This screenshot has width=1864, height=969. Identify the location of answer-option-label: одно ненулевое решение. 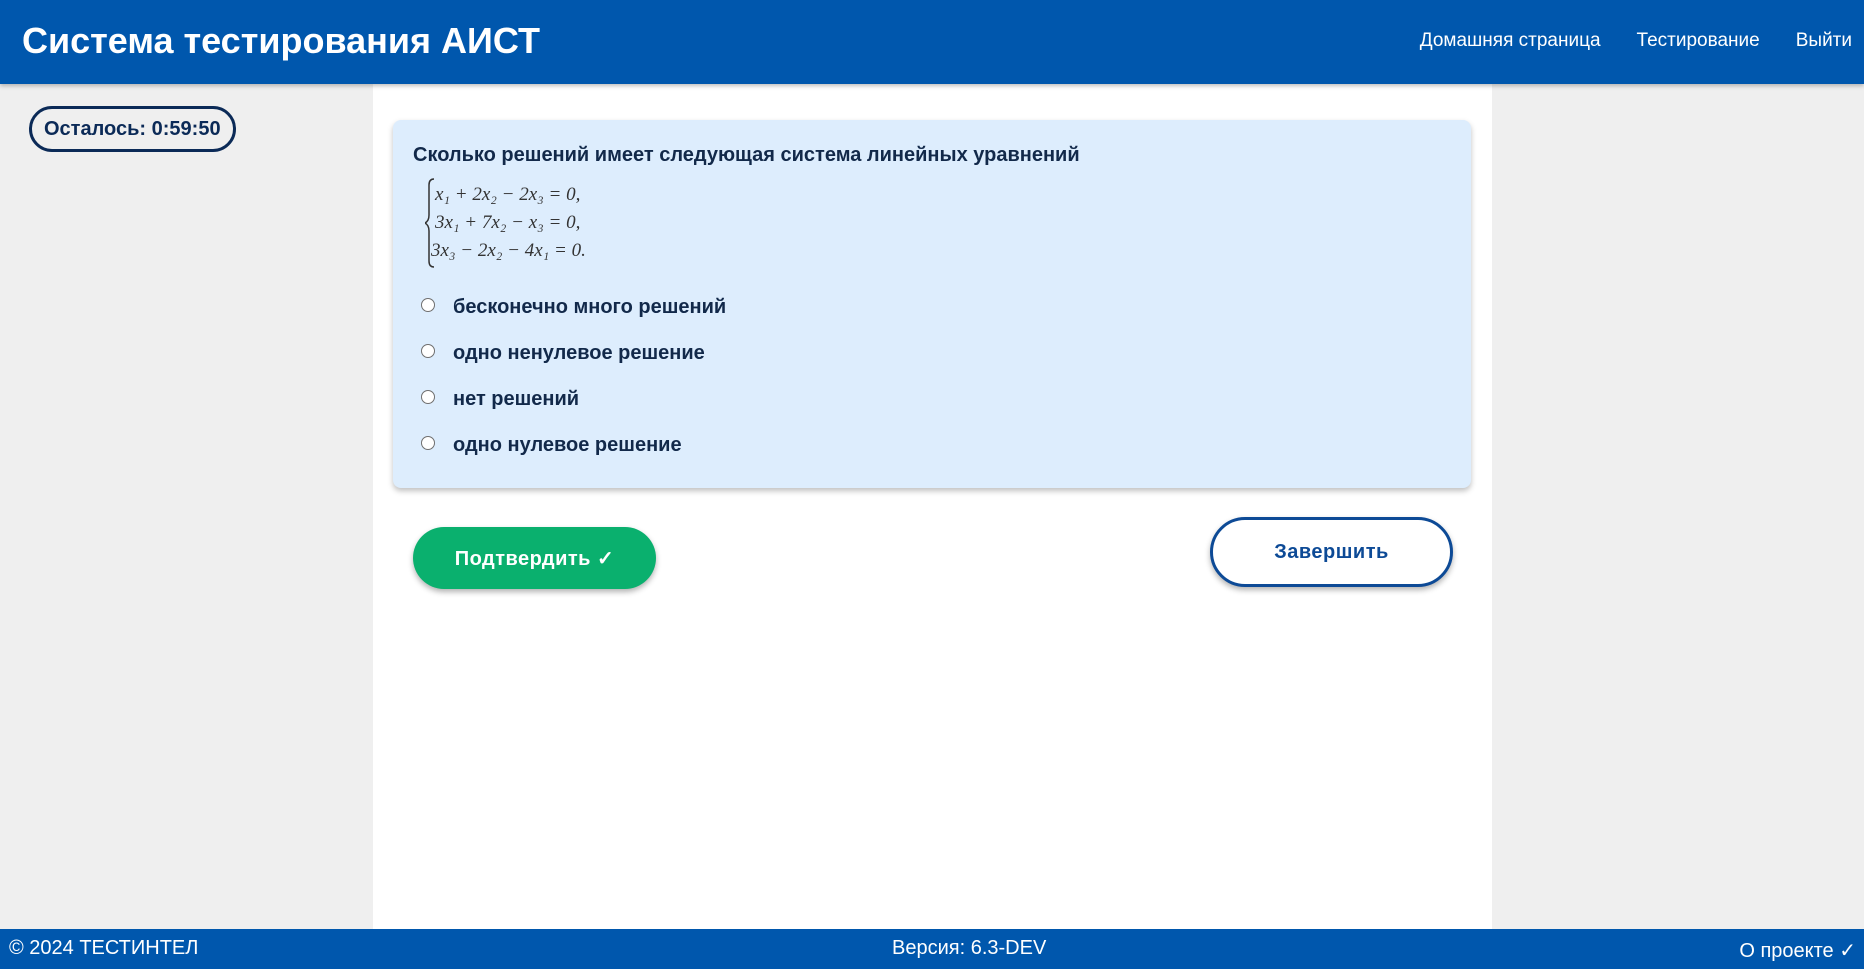
(579, 353).